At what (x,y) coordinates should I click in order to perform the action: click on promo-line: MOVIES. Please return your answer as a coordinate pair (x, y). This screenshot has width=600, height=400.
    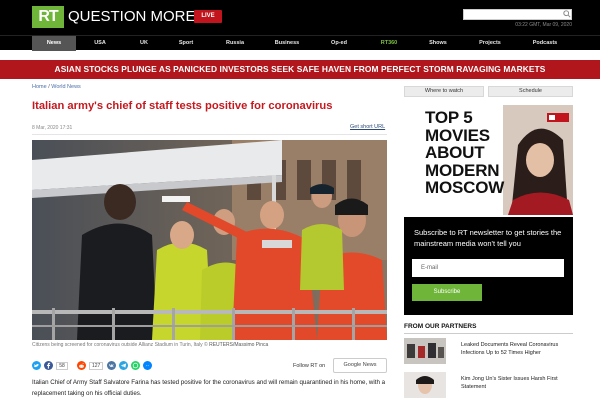
    Looking at the image, I should click on (457, 135).